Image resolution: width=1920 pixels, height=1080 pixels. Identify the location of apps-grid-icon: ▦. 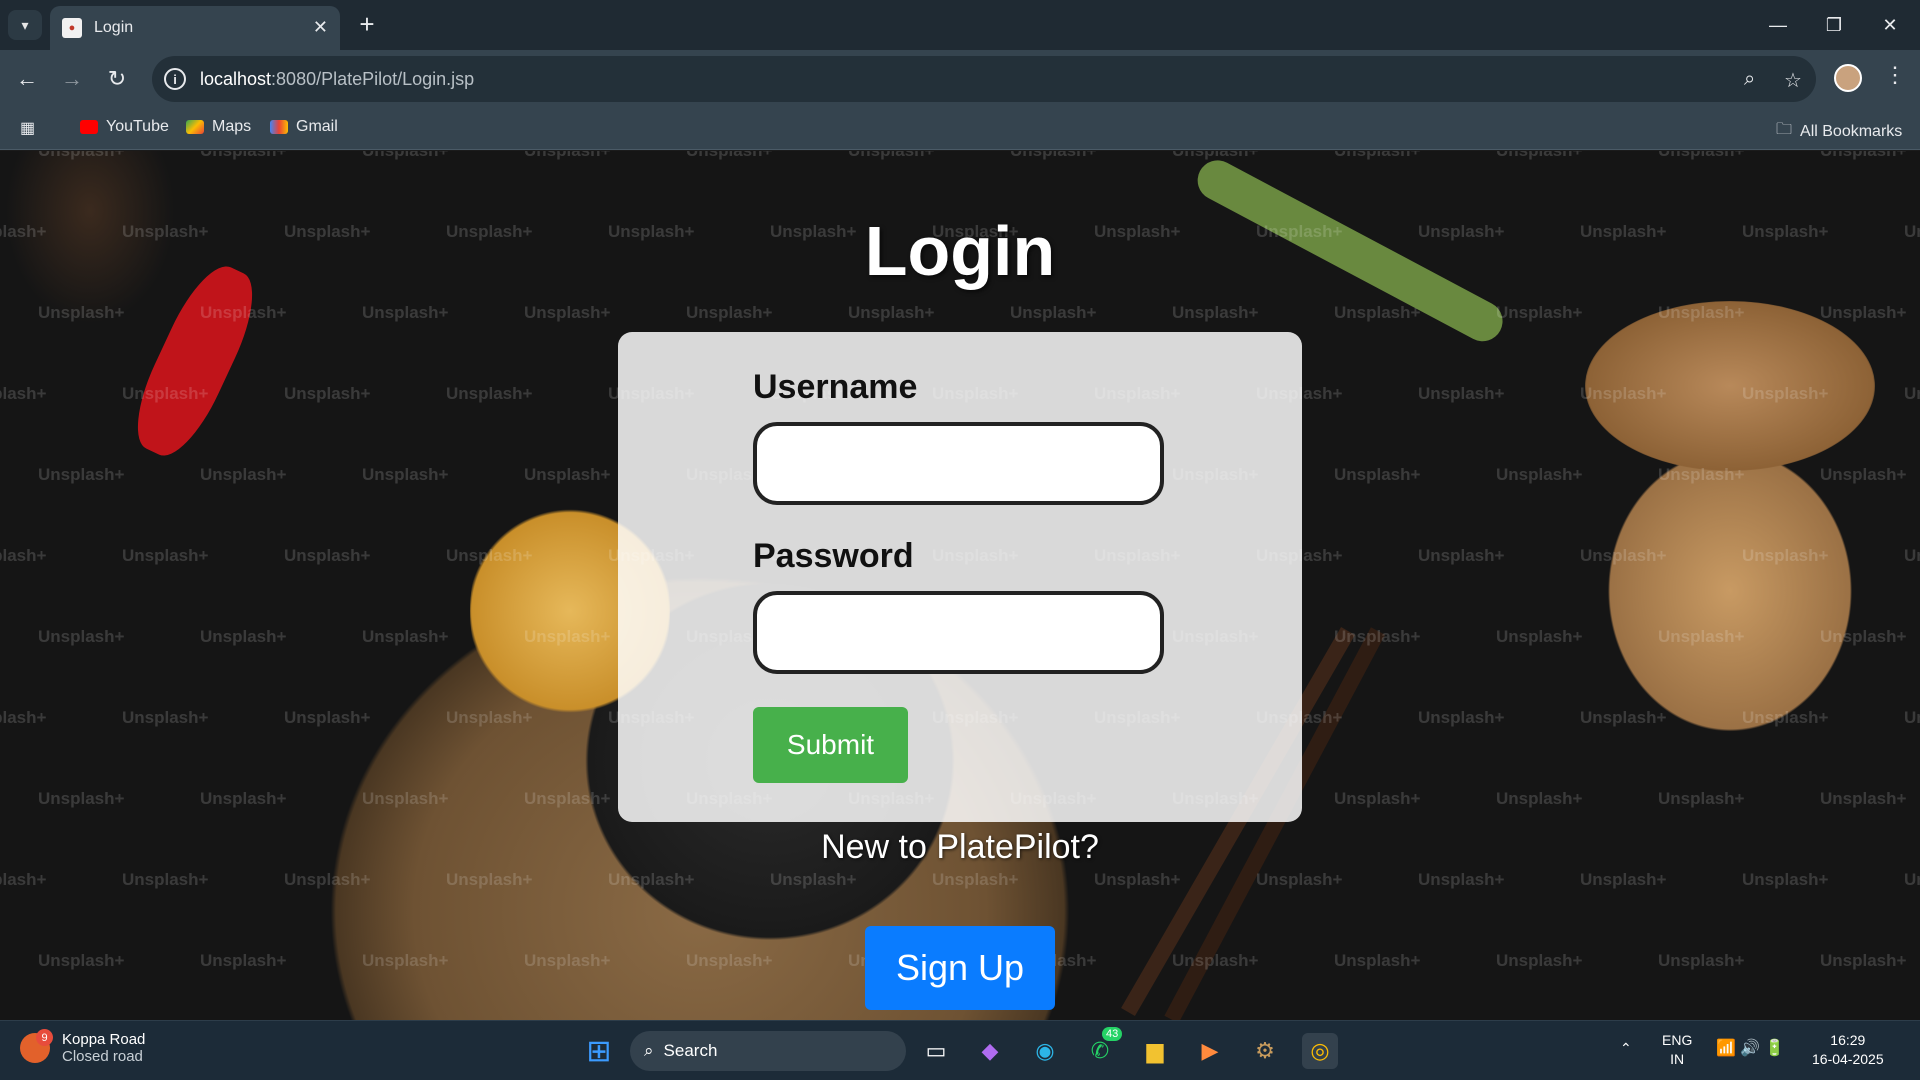
(27, 128).